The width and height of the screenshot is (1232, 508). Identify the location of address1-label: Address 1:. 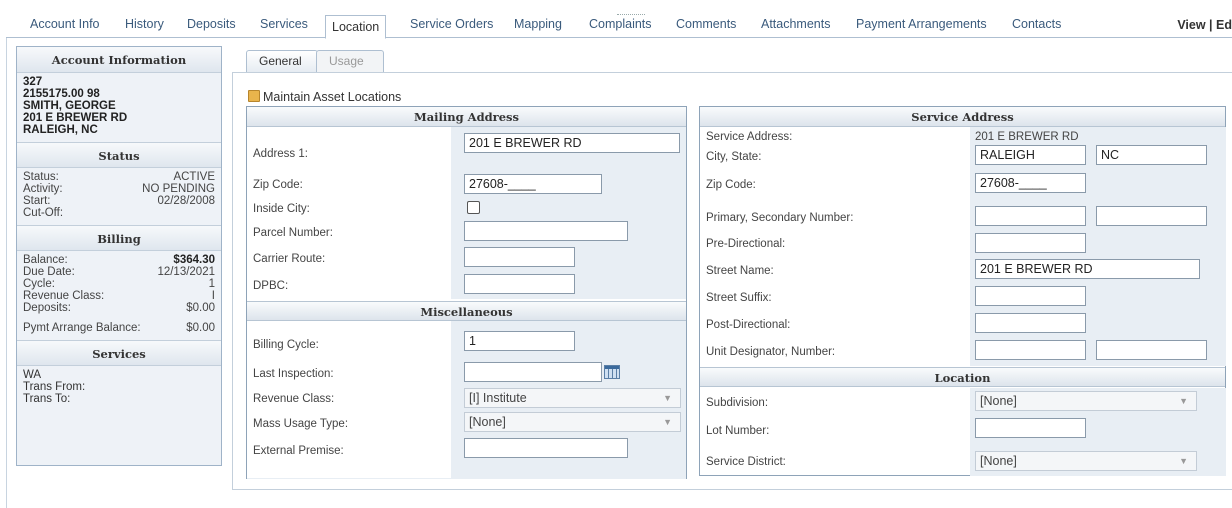
(280, 154).